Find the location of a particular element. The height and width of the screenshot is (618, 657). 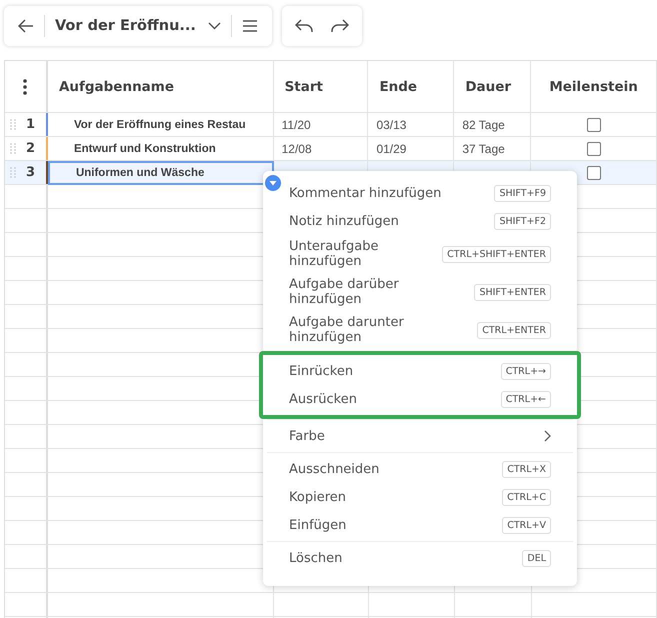

menu-item-label: Ausschneiden is located at coordinates (334, 469).